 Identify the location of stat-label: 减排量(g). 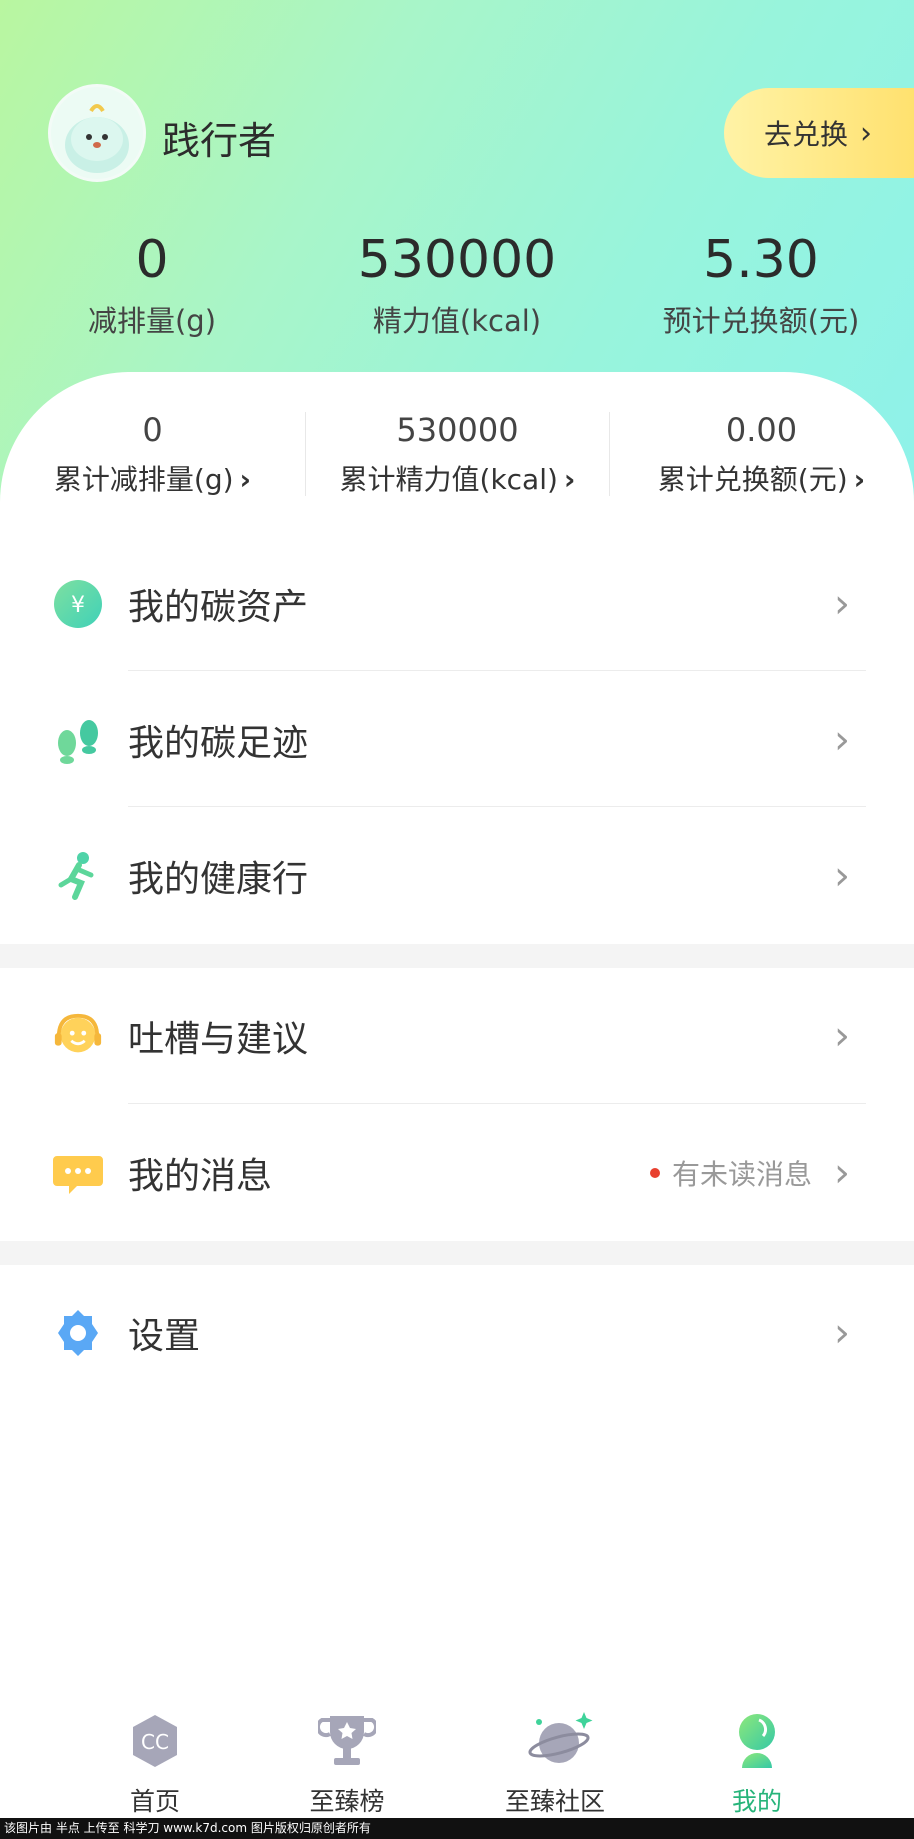
(152, 321).